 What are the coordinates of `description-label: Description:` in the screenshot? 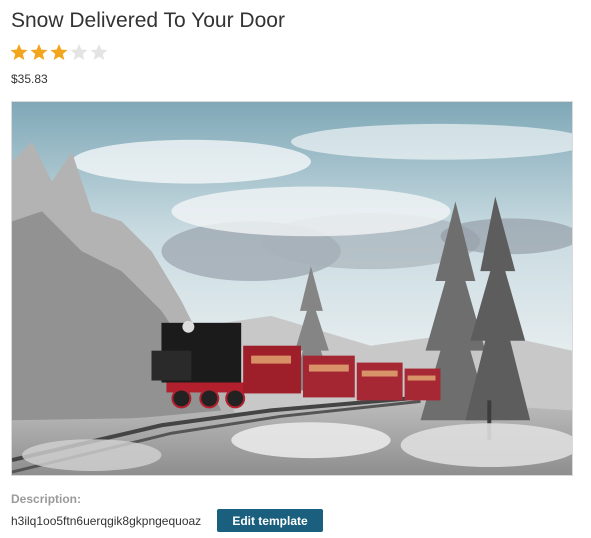 It's located at (46, 499).